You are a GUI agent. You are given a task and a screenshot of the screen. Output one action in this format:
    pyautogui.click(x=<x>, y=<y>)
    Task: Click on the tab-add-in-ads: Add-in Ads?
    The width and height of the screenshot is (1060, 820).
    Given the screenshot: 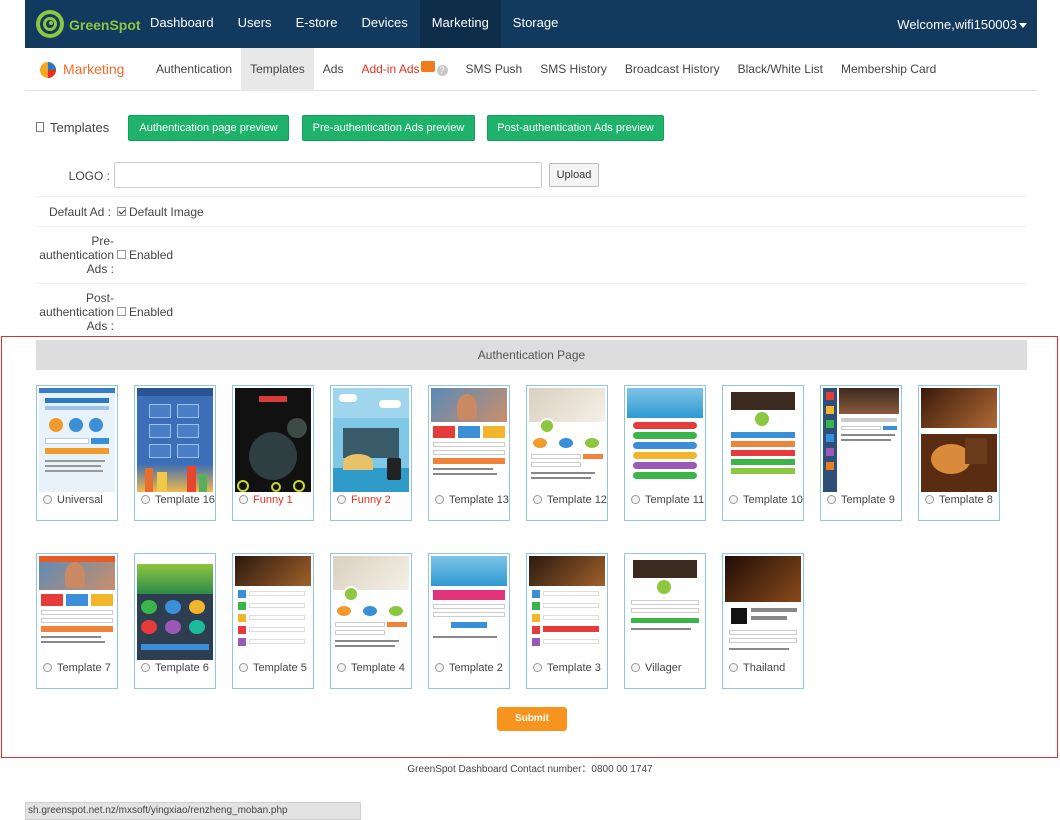 What is the action you would take?
    pyautogui.click(x=404, y=69)
    